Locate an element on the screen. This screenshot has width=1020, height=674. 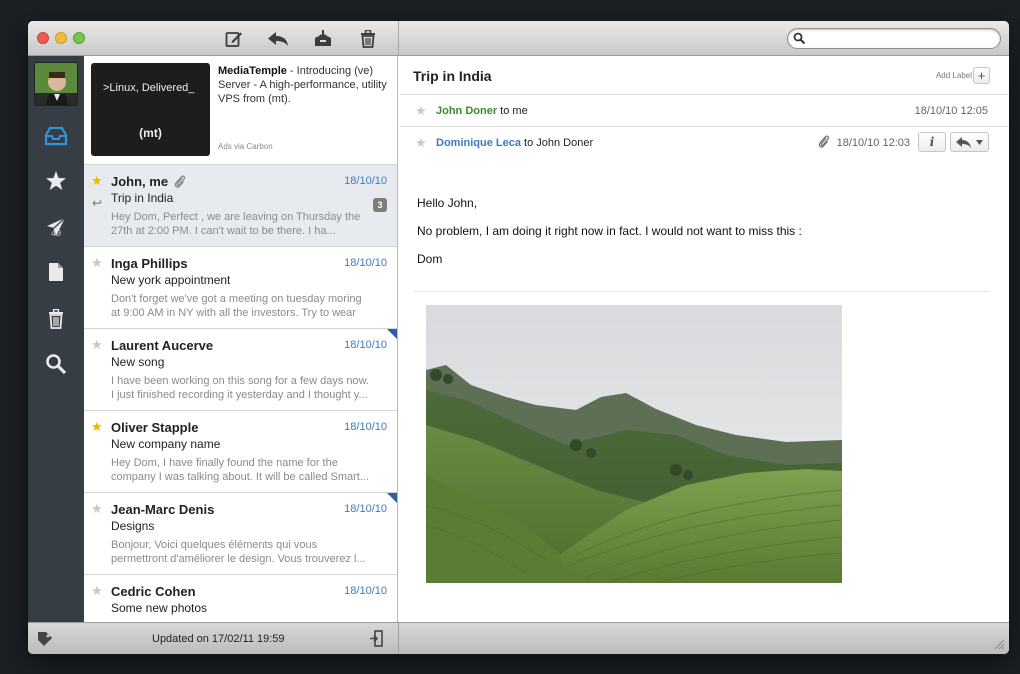
sent-icon is located at coordinates (56, 226).